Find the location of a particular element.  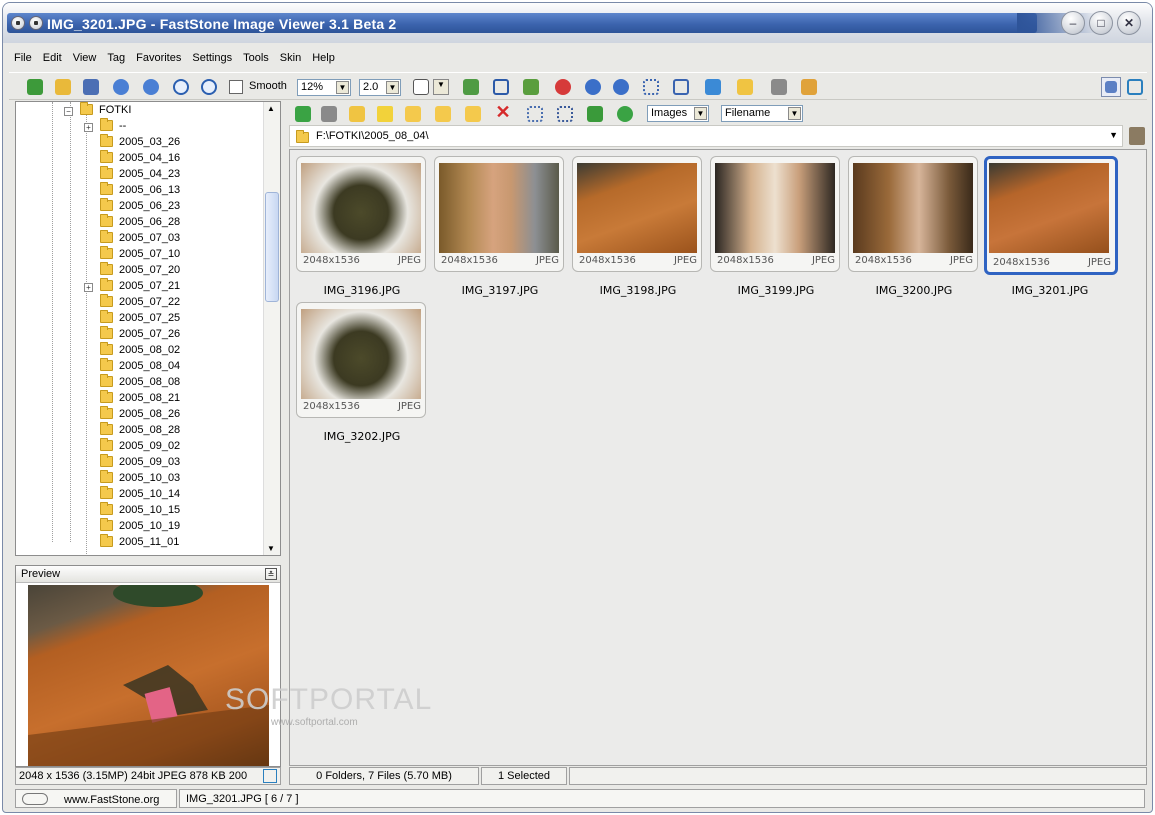

zoom-out-icon is located at coordinates (209, 87).